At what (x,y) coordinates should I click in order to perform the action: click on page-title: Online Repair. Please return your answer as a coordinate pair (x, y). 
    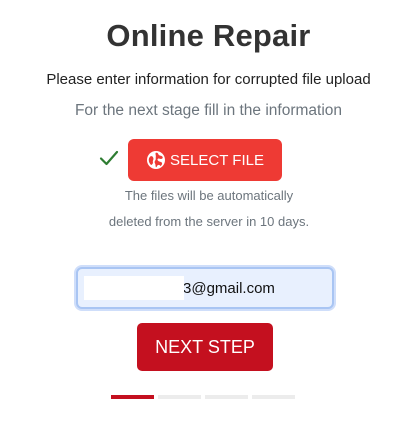
    Looking at the image, I should click on (208, 35).